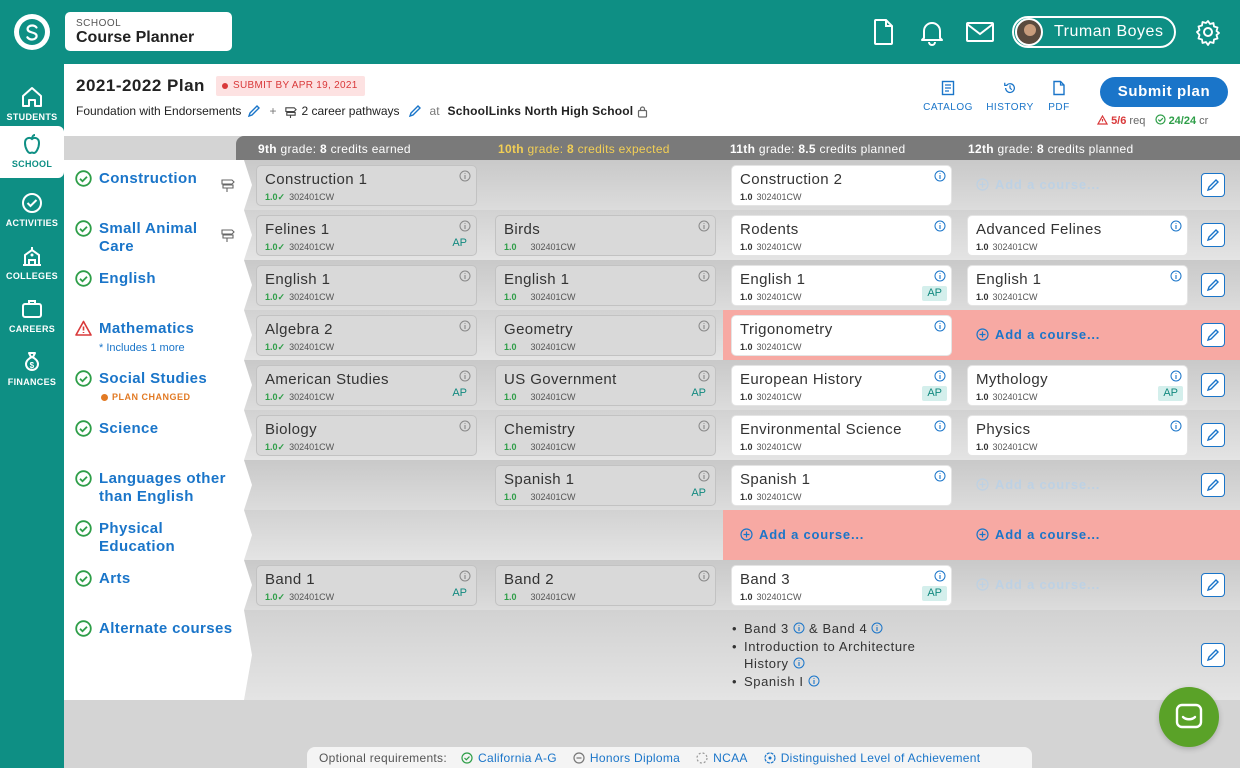 This screenshot has height=768, width=1240. What do you see at coordinates (158, 185) in the screenshot?
I see `subject-construction: Construction` at bounding box center [158, 185].